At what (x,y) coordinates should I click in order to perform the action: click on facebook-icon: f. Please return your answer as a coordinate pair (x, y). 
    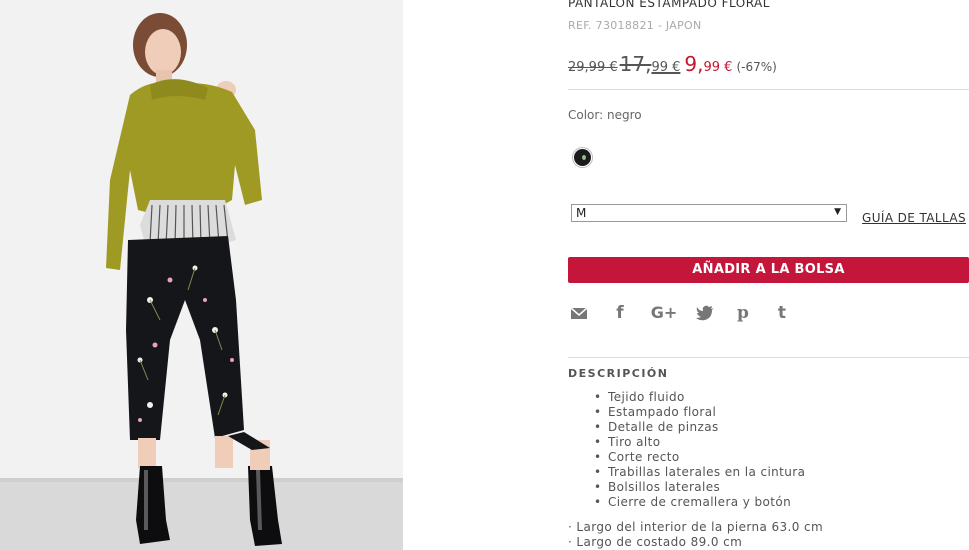
    Looking at the image, I should click on (620, 313).